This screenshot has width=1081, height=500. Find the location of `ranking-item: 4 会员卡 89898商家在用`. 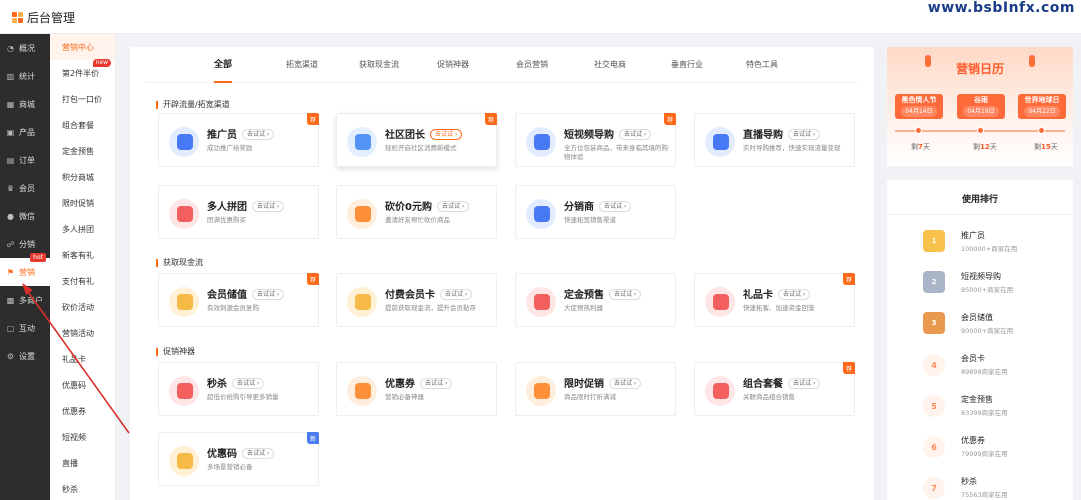

ranking-item: 4 会员卡 89898商家在用 is located at coordinates (993, 365).